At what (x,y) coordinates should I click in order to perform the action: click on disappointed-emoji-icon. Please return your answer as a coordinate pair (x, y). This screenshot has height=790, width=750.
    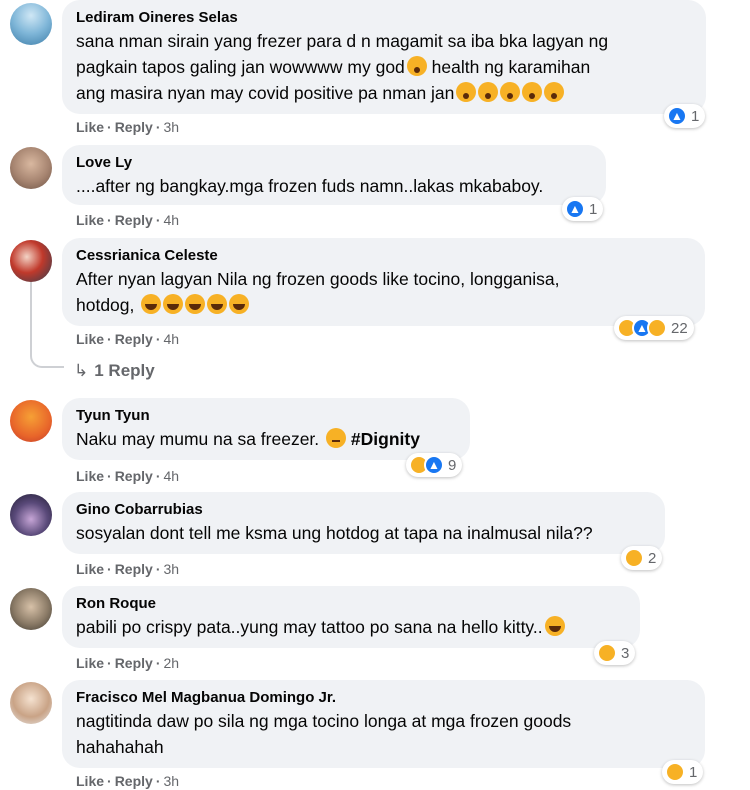
    Looking at the image, I should click on (336, 438).